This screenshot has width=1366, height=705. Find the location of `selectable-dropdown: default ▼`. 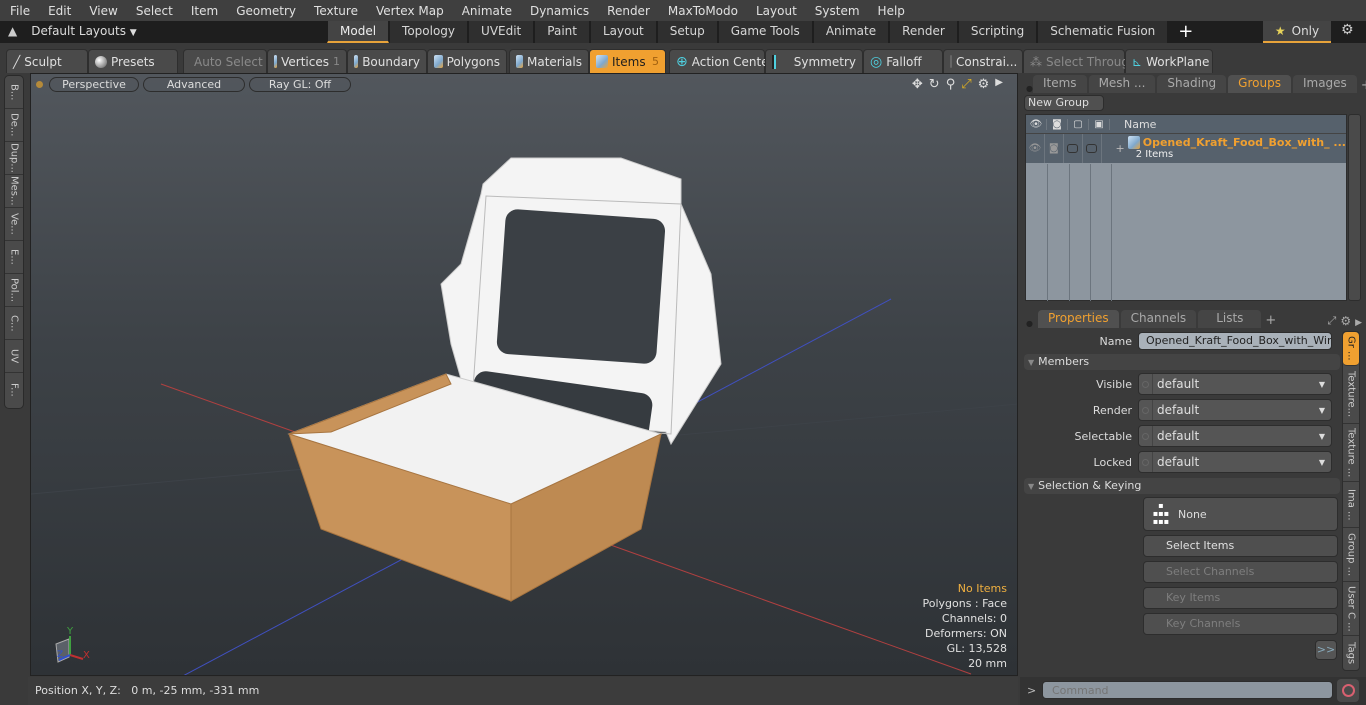

selectable-dropdown: default ▼ is located at coordinates (1235, 436).